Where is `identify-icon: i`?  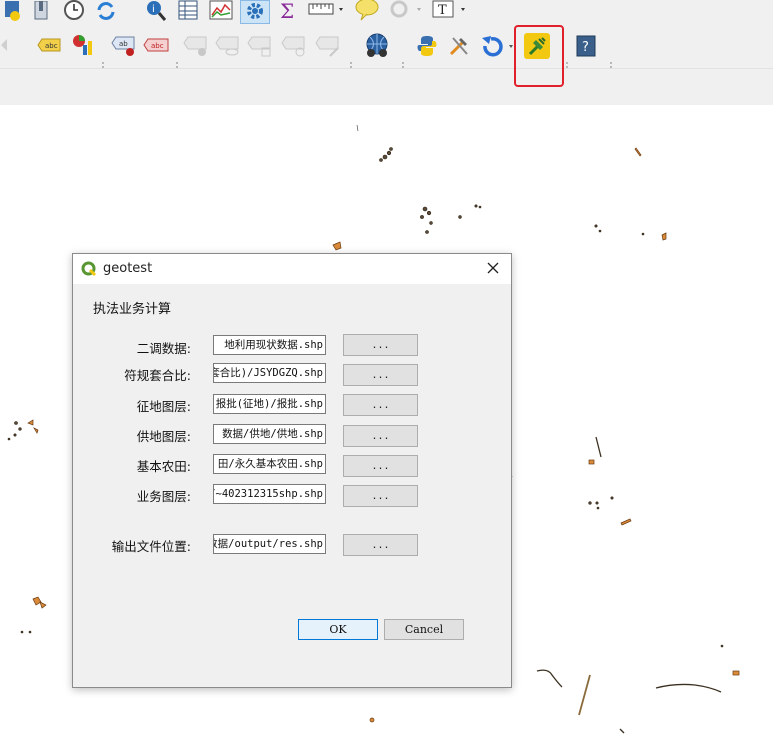 identify-icon: i is located at coordinates (156, 11).